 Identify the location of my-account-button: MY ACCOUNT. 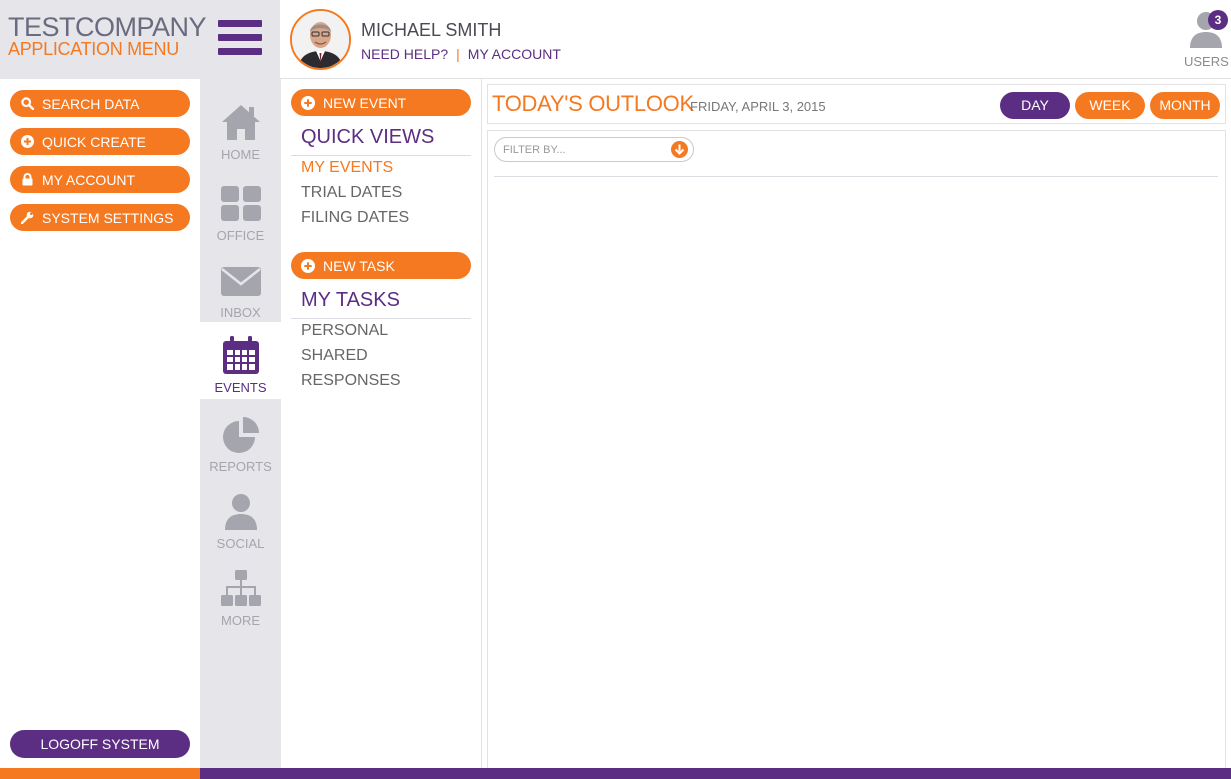
(100, 179).